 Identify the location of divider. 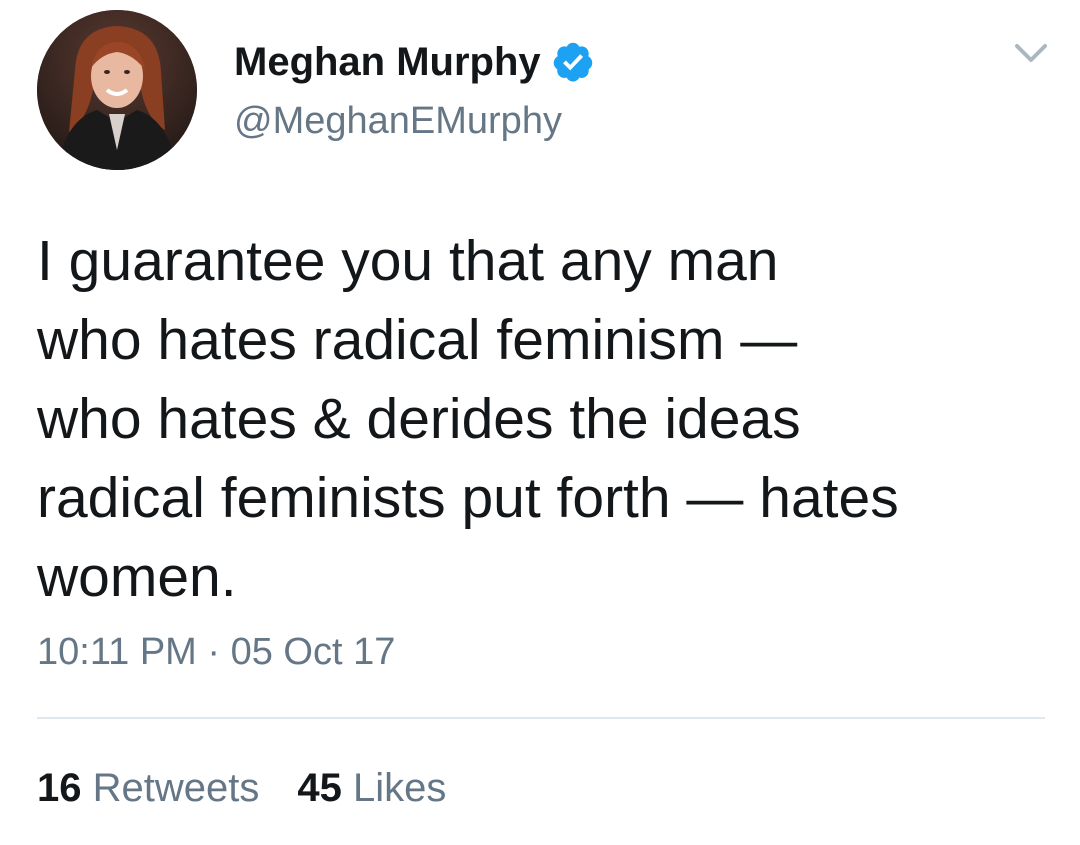
(541, 718).